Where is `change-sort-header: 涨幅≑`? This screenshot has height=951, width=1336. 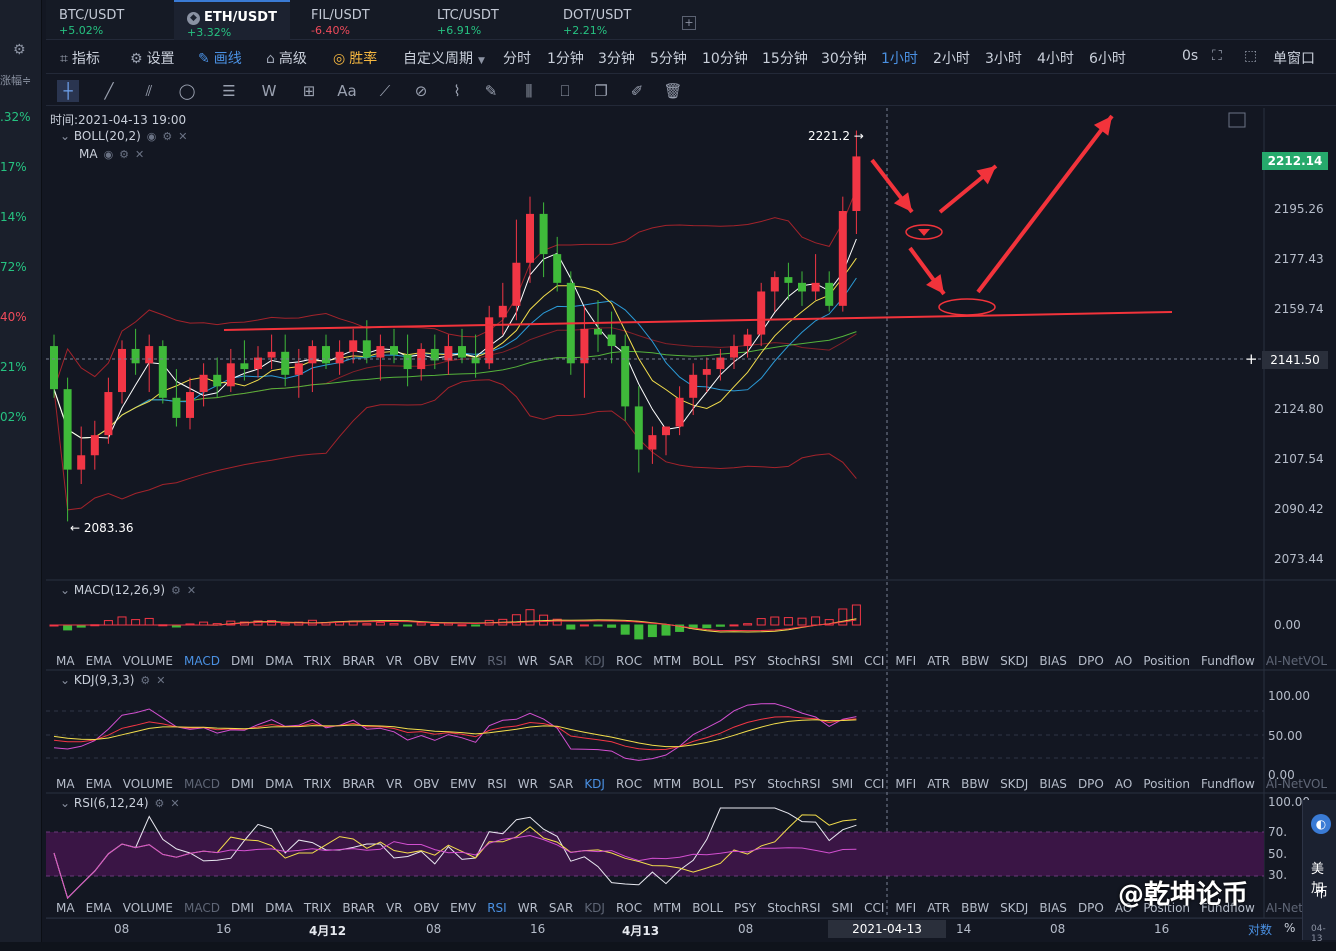 change-sort-header: 涨幅≑ is located at coordinates (15, 80).